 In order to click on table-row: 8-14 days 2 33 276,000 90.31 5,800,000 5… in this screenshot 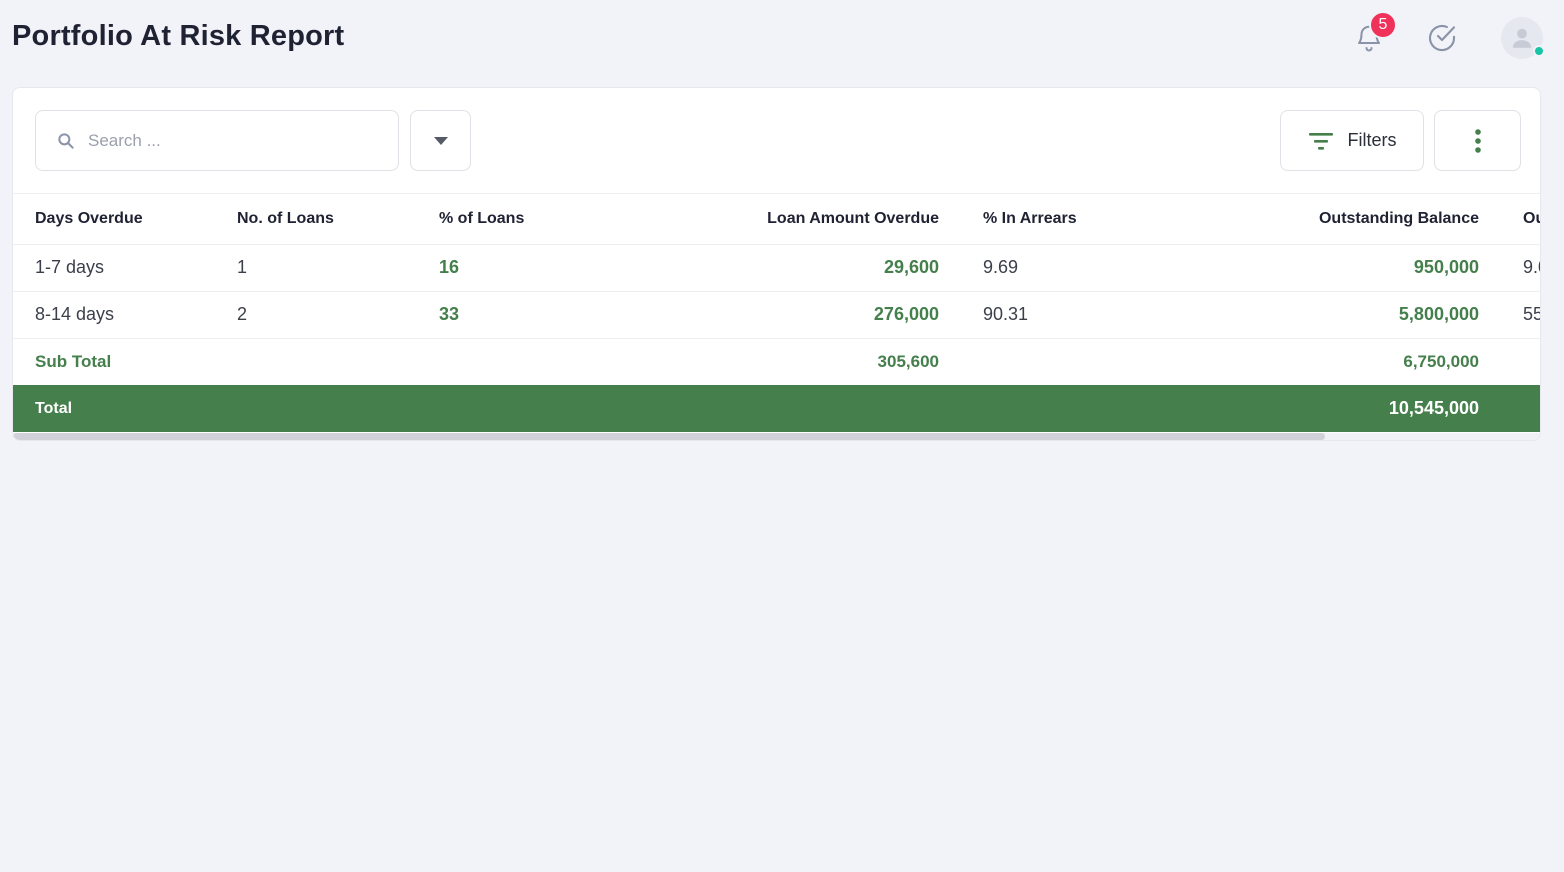, I will do `click(776, 314)`.